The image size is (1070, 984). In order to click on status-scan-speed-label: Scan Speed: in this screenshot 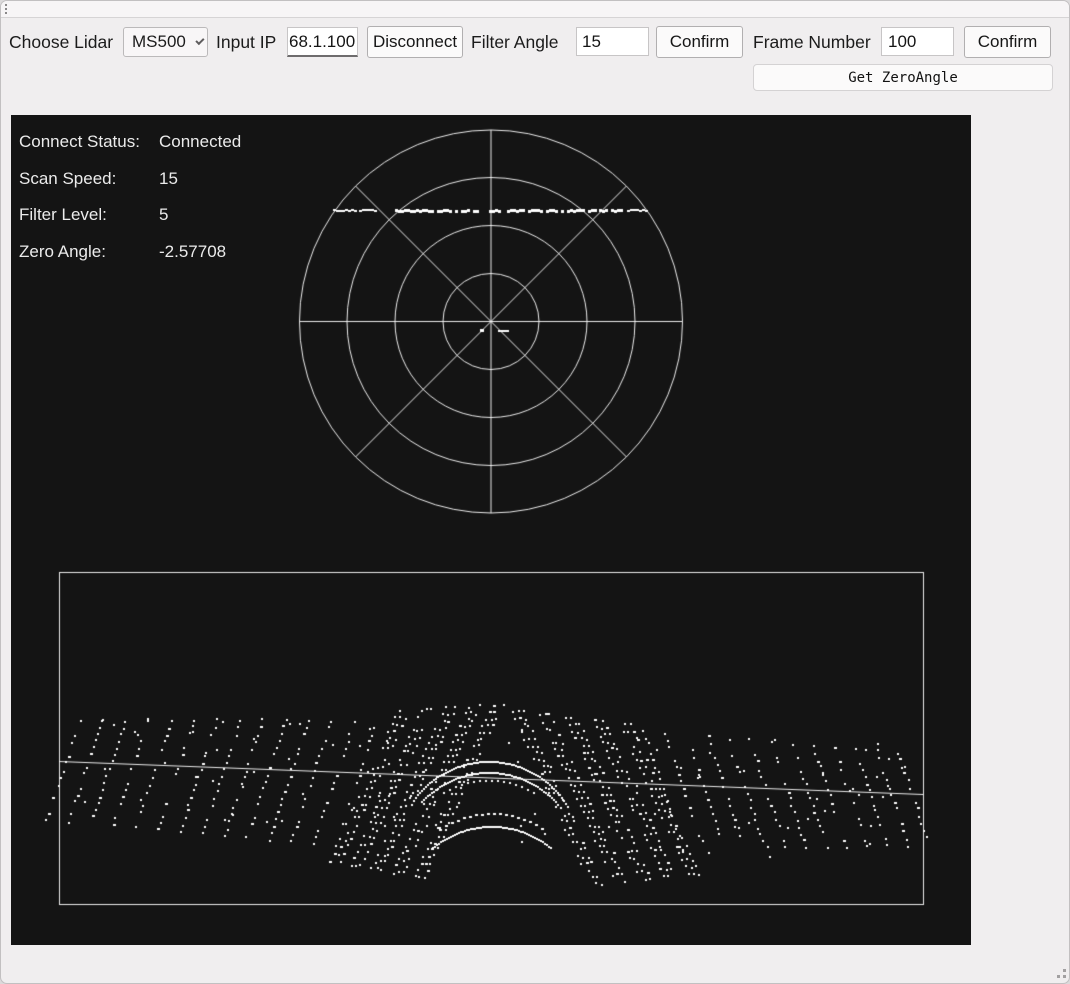, I will do `click(68, 178)`.